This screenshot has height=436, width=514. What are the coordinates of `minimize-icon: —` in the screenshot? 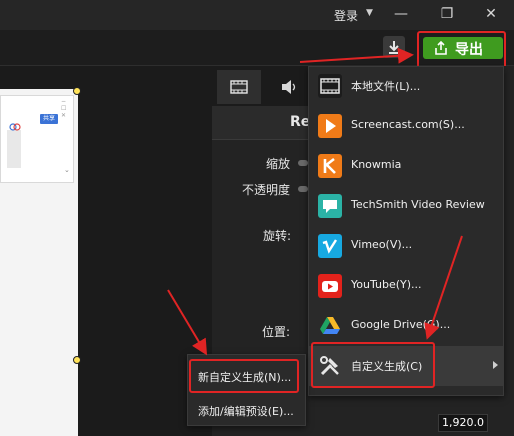 It's located at (401, 14).